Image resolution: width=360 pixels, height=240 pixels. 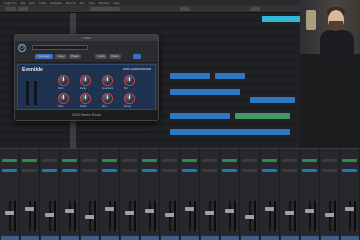 I want to click on library-button, so click(x=11, y=9).